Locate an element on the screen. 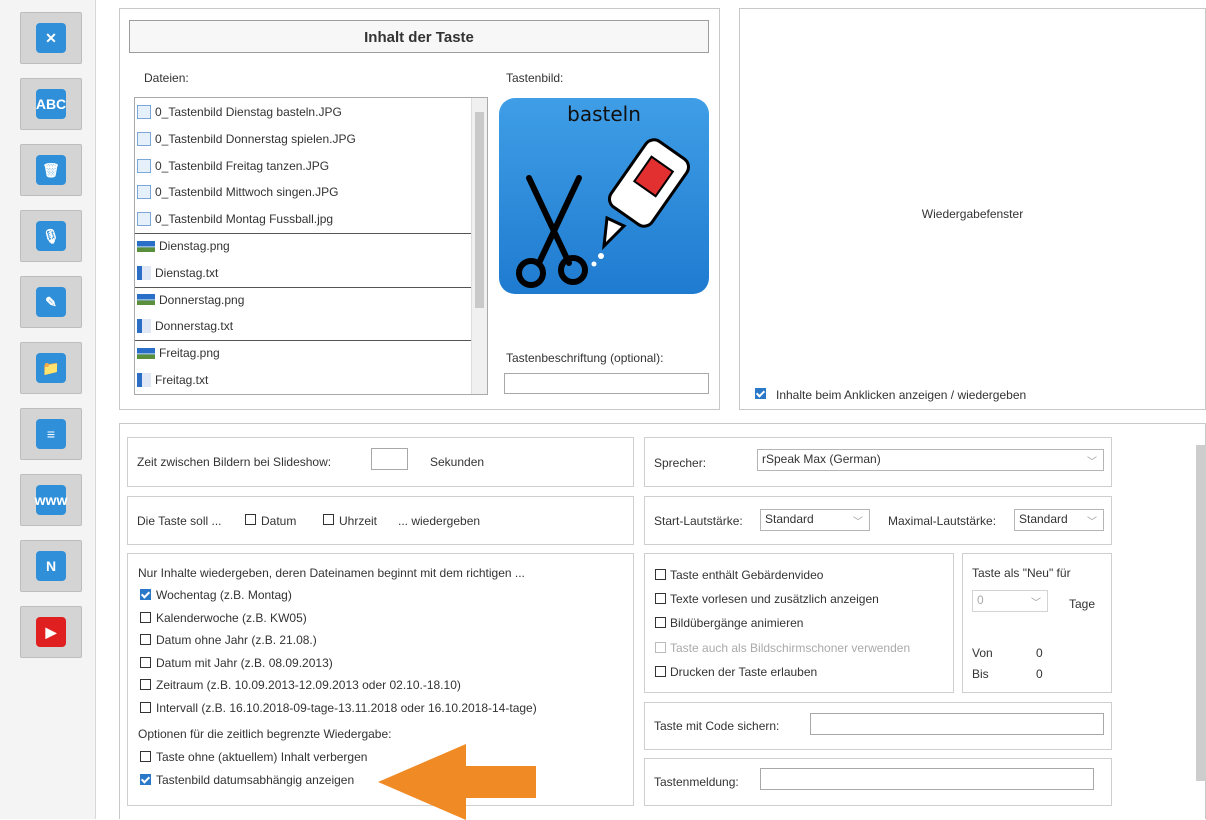  toolbar-button-youtube: ▶ is located at coordinates (51, 632).